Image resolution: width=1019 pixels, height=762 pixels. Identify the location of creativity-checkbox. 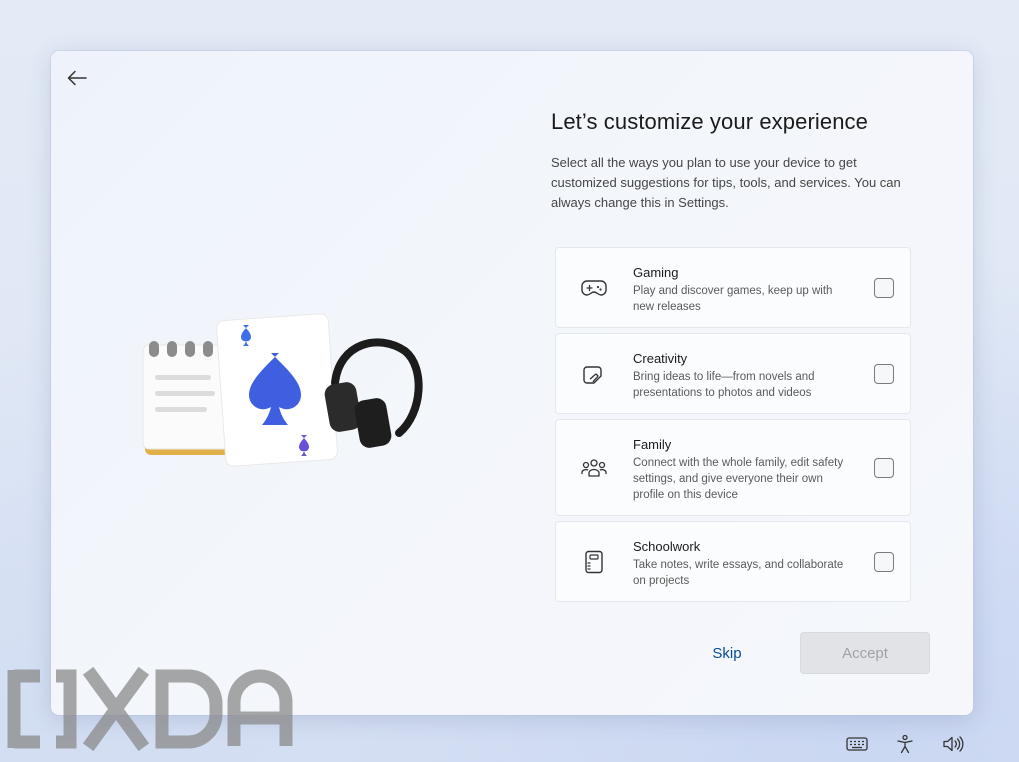
(884, 374).